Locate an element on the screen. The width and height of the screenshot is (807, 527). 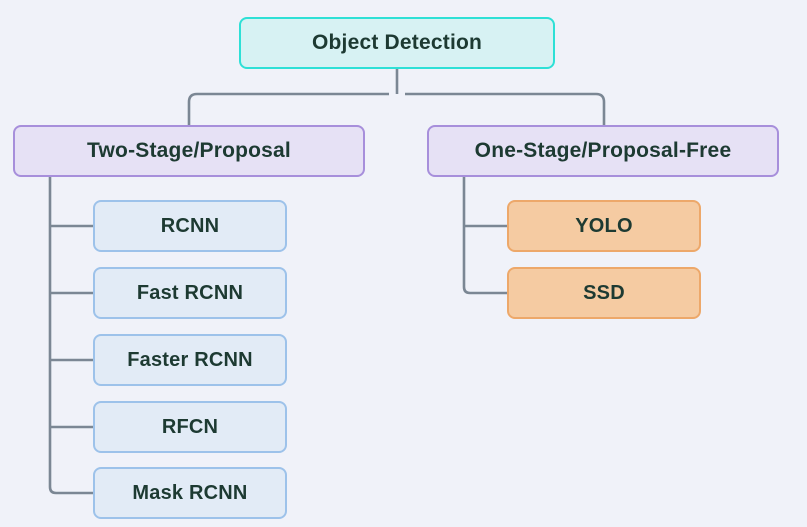
node-two-stage-proposal: Two-Stage/Proposal is located at coordinates (189, 151).